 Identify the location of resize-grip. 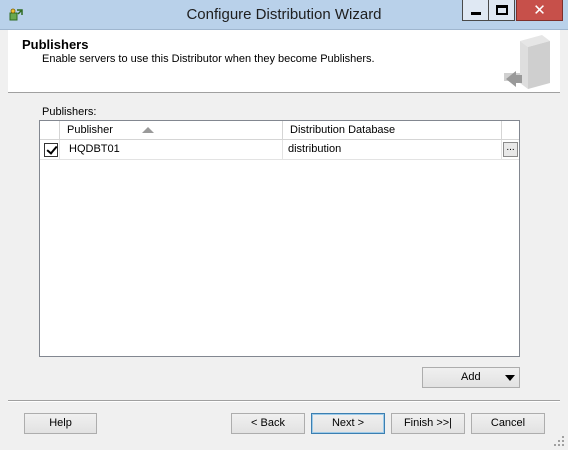
(560, 442).